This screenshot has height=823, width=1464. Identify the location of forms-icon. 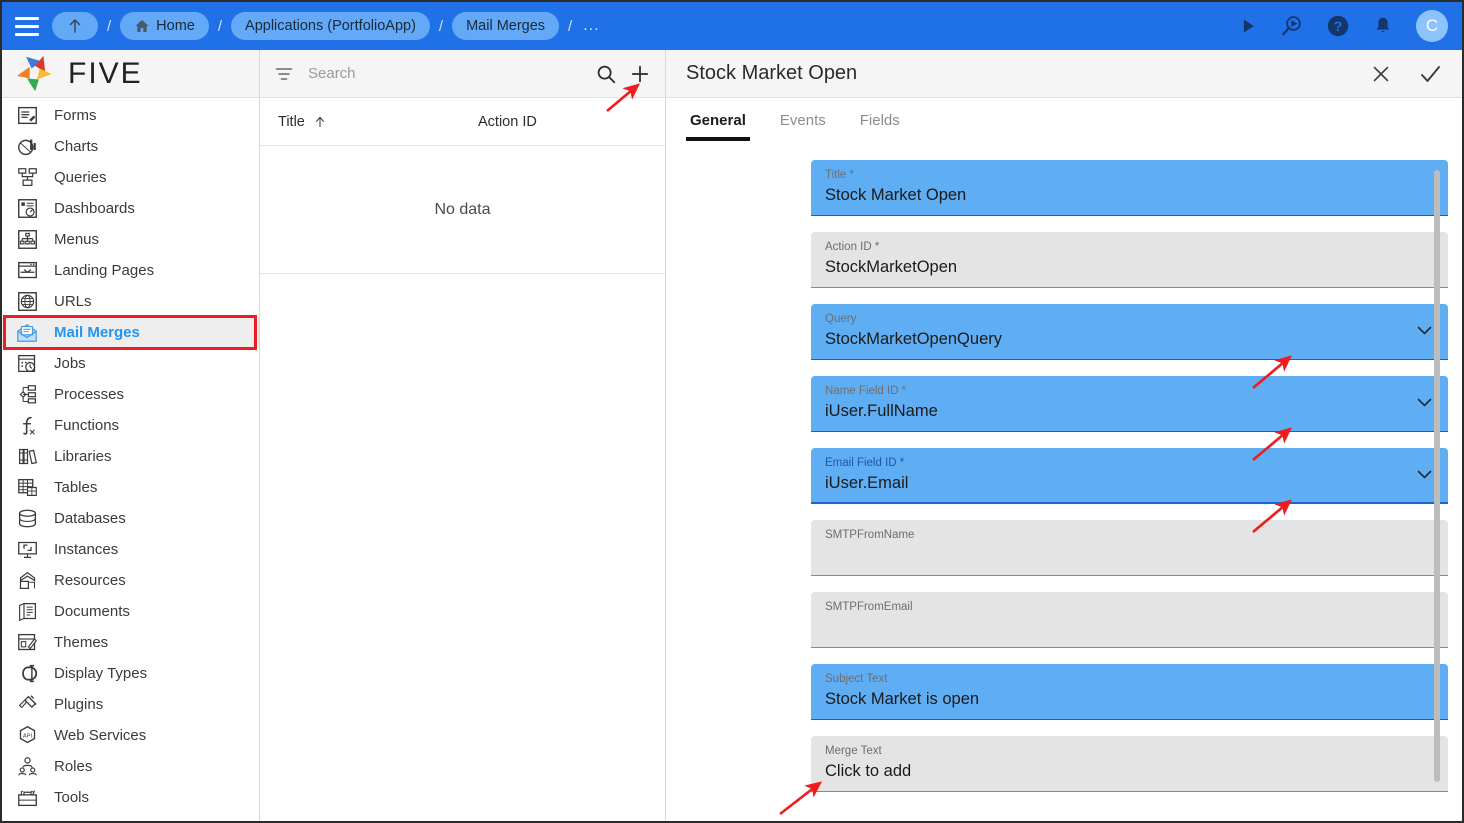
(27, 116).